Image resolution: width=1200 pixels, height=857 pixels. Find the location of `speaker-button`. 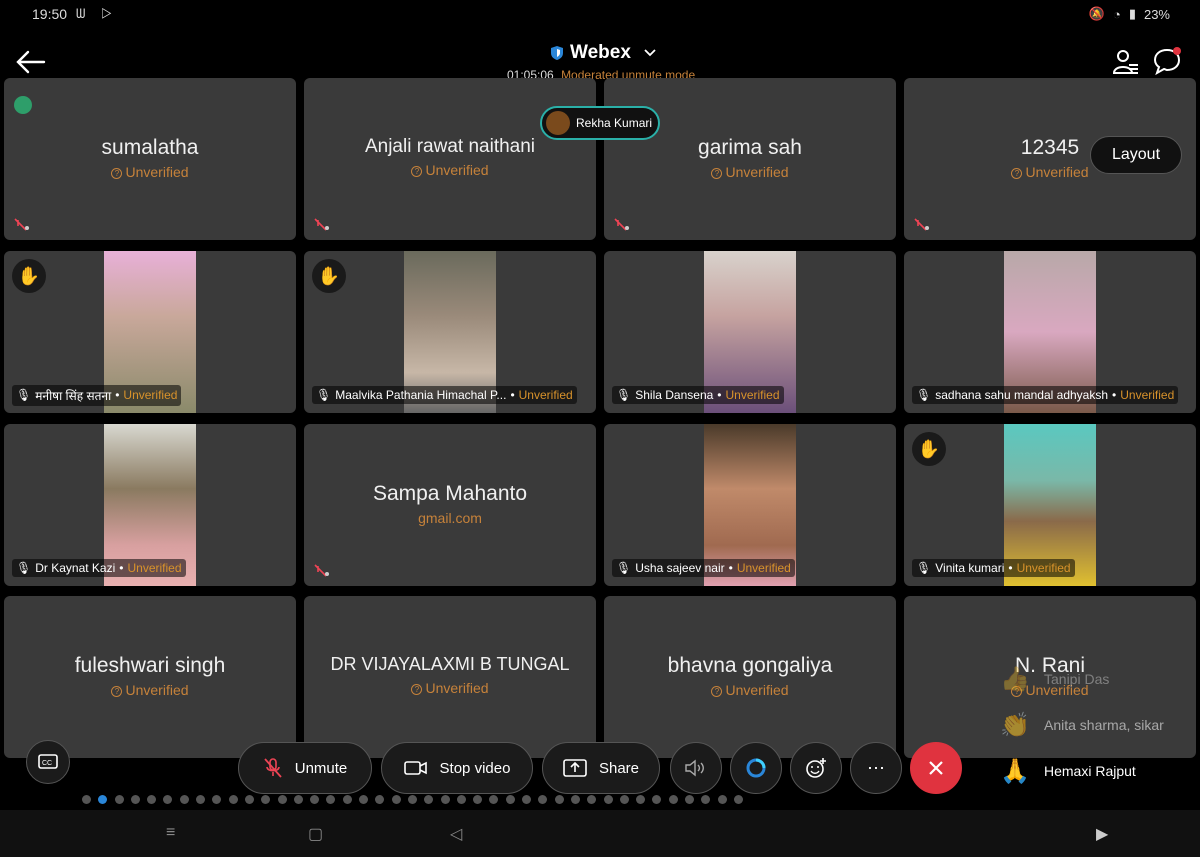

speaker-button is located at coordinates (696, 768).